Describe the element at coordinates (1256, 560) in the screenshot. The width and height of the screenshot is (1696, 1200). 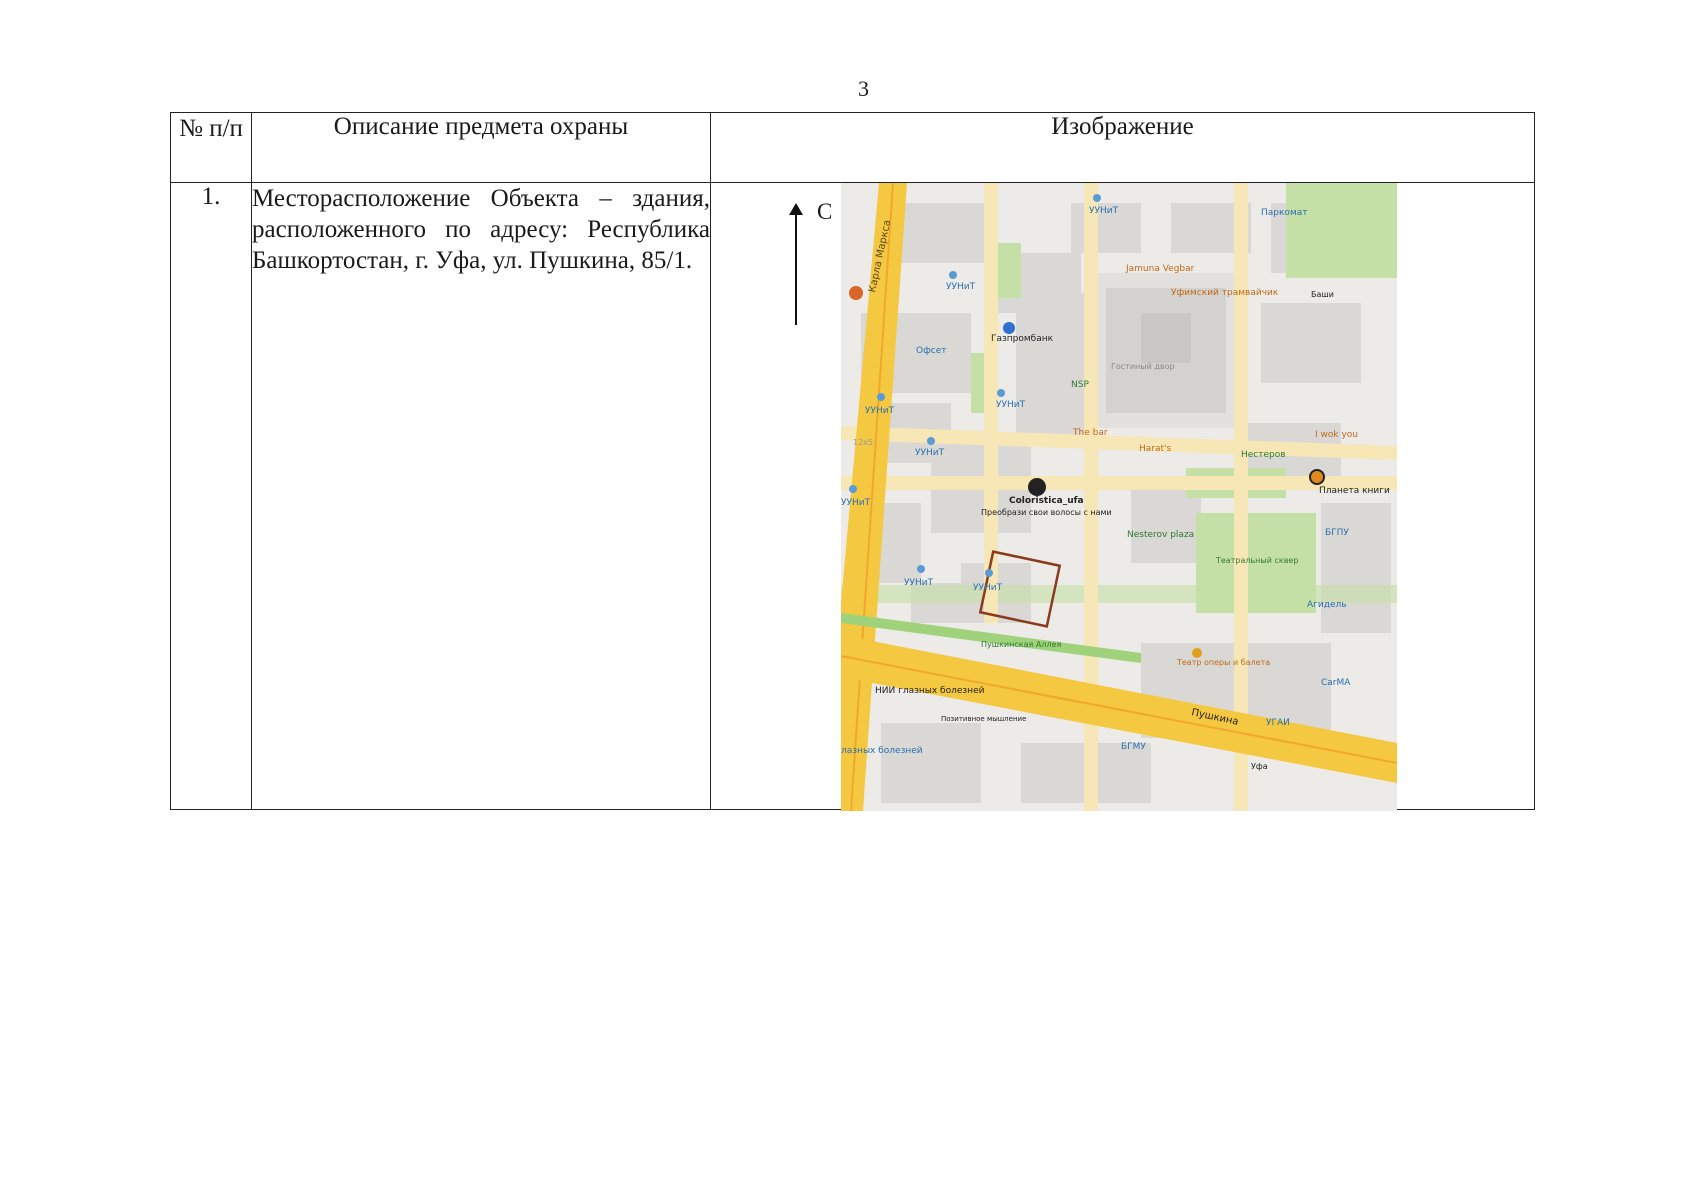
I see `map-label-teatr-skver: Театральный сквер` at that location.